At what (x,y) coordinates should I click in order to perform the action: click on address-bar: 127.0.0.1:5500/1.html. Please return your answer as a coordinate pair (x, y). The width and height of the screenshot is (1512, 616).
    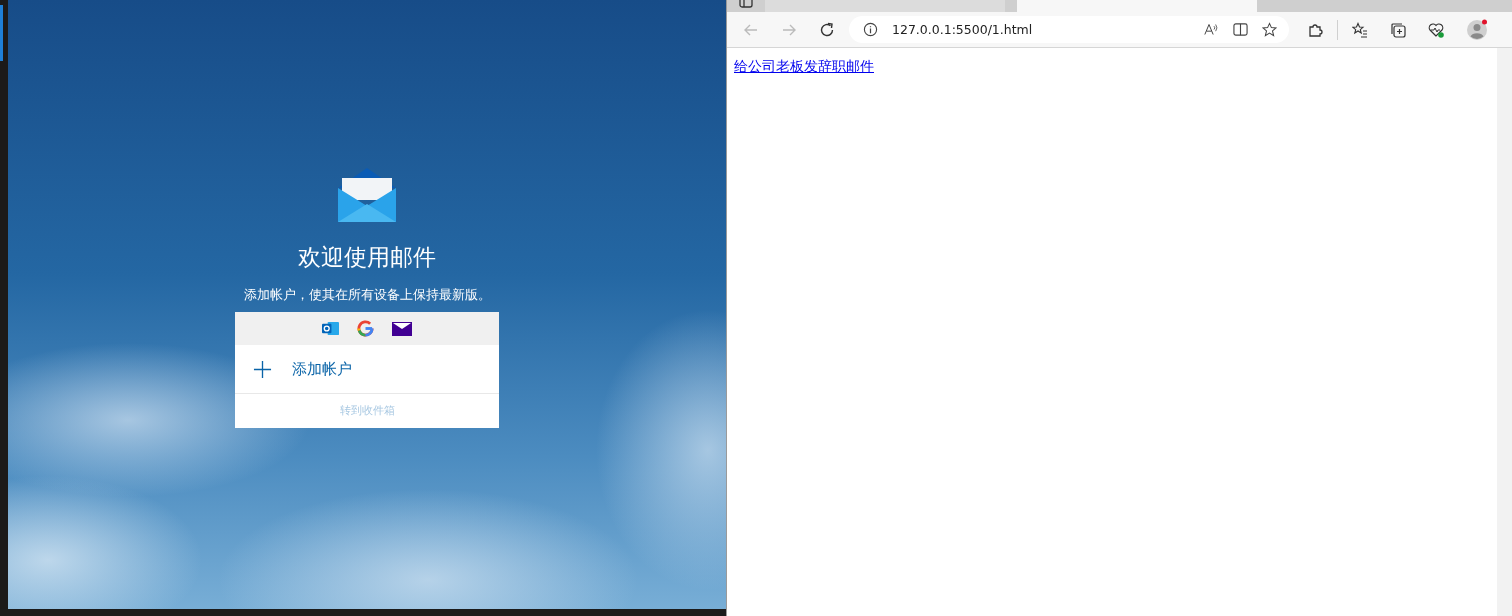
    Looking at the image, I should click on (1069, 29).